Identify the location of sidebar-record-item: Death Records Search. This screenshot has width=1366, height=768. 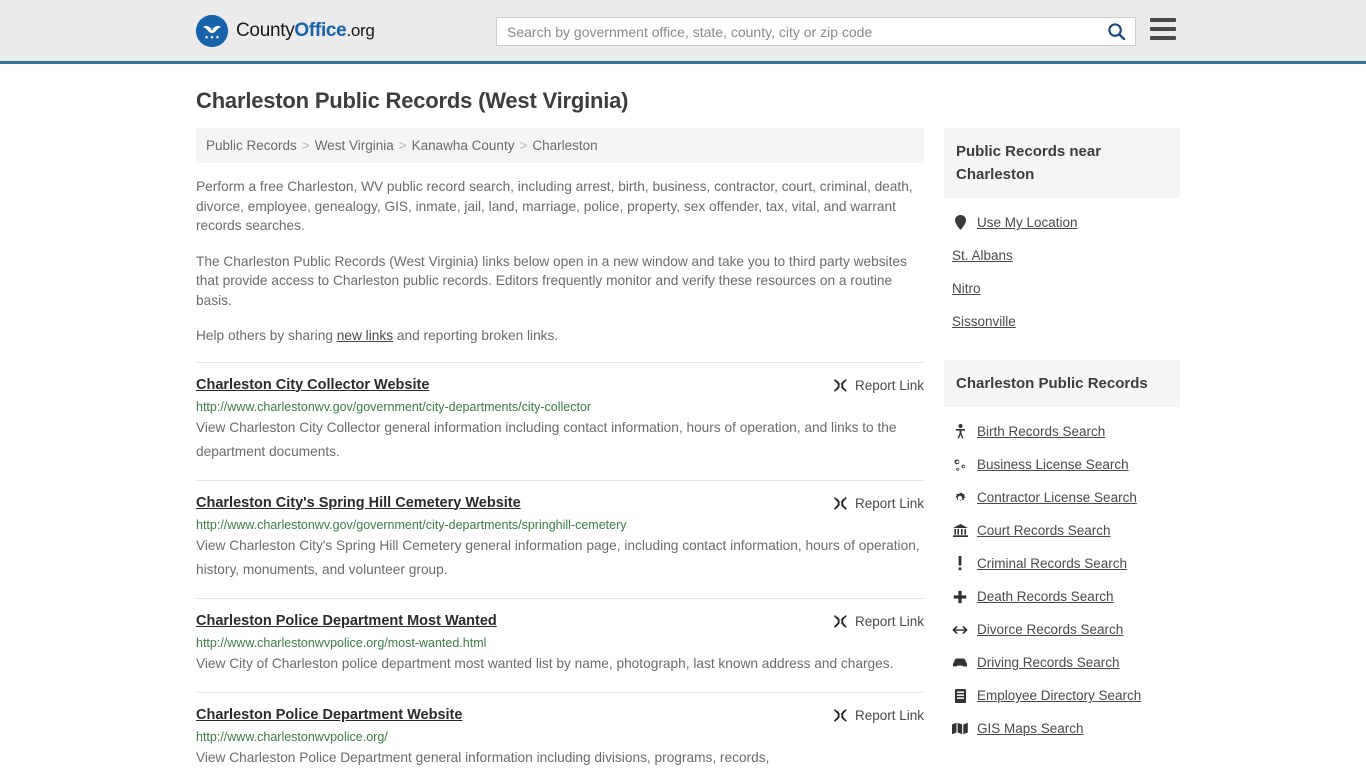
(1066, 596).